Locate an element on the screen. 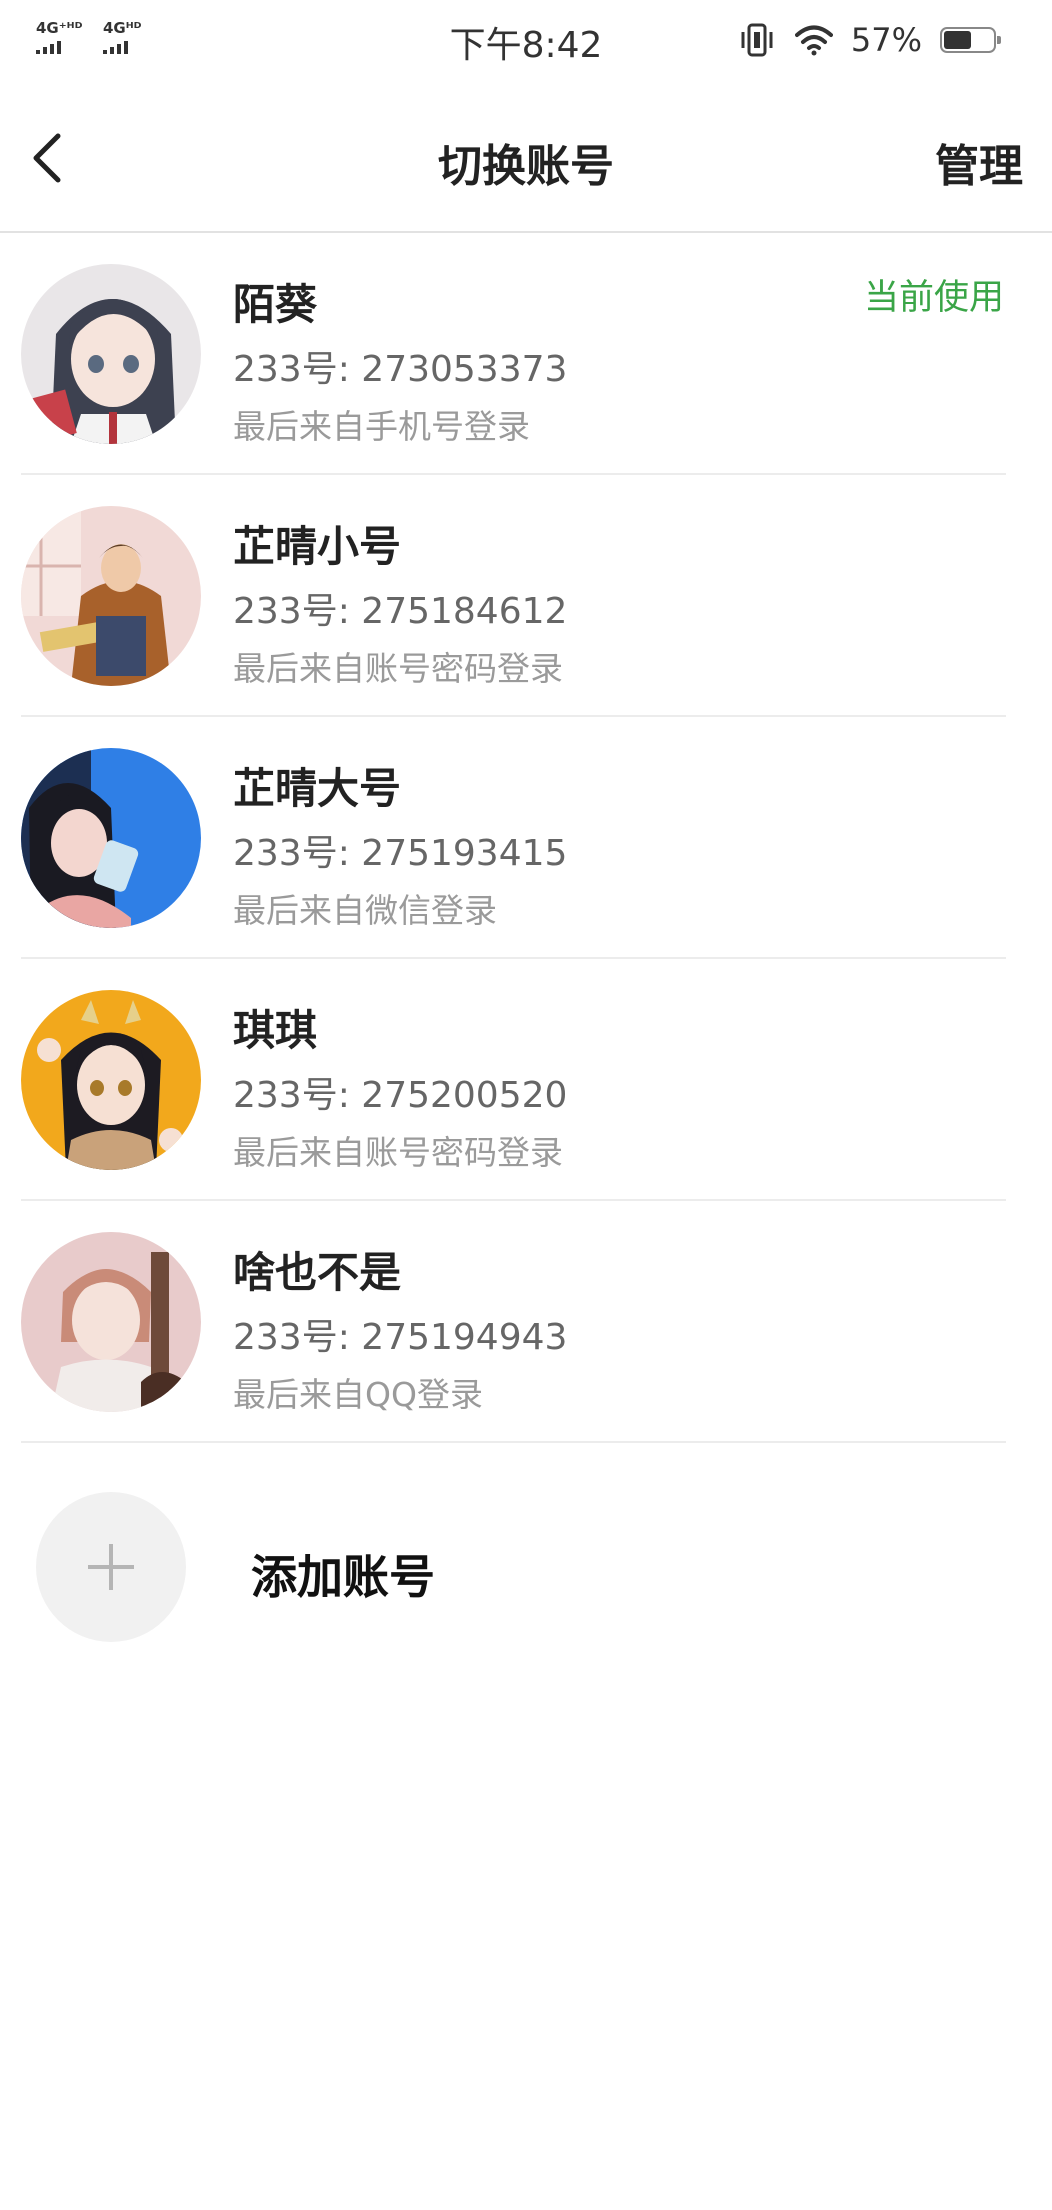 The height and width of the screenshot is (2210, 1052). account-item: 啥也不是 233号: 275194943 最后来自QQ登录 is located at coordinates (526, 1322).